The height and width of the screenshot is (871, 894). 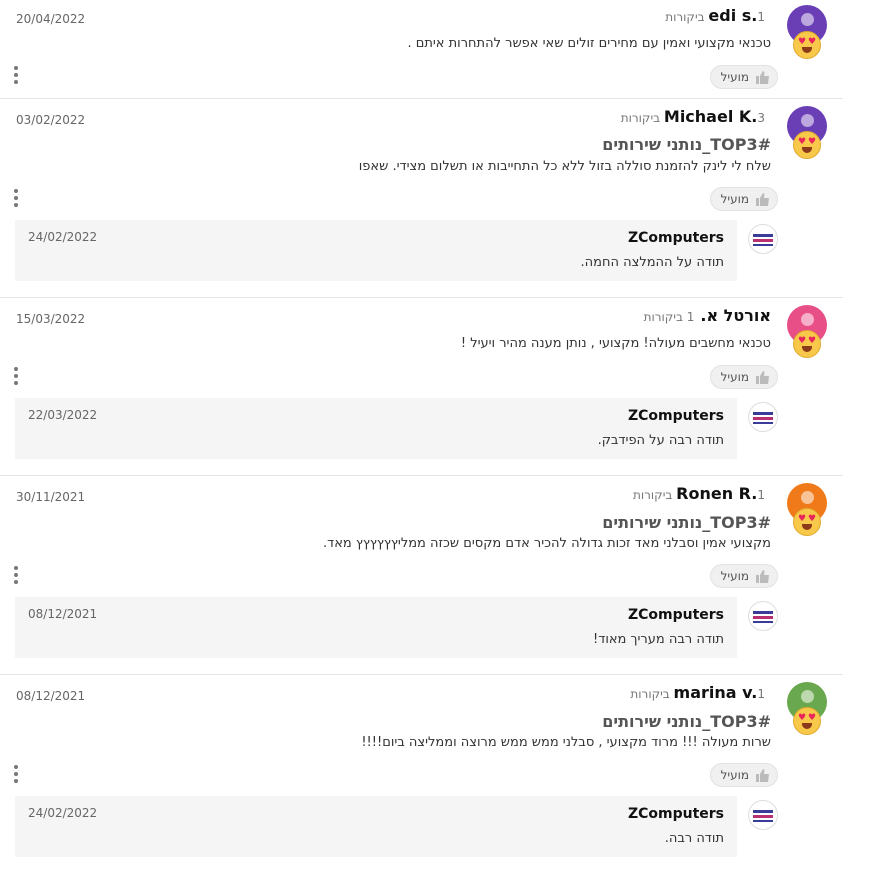 I want to click on review-header: Michael K.3 ביקורות, so click(x=696, y=116).